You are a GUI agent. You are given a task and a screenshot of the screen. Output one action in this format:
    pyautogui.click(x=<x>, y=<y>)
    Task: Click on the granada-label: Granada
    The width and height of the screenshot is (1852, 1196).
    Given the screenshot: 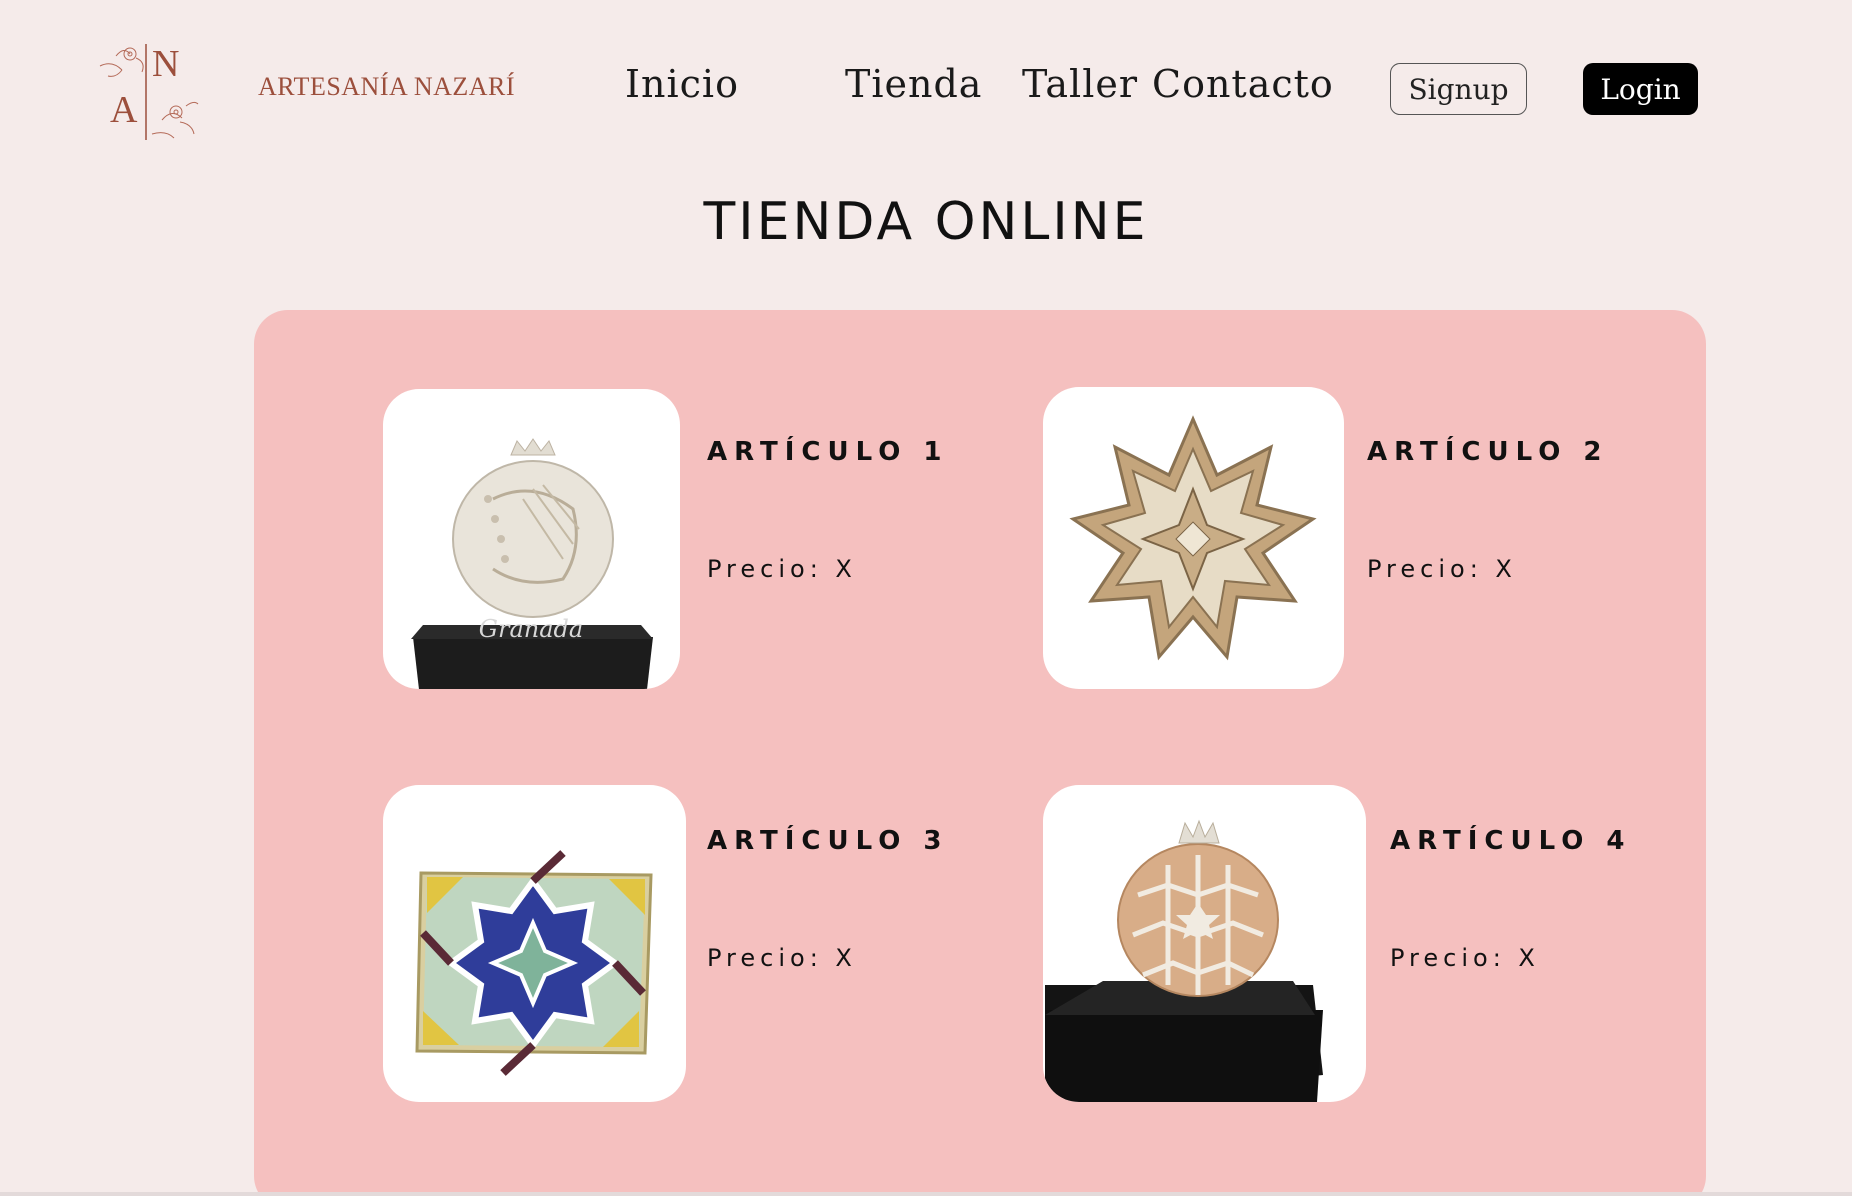 What is the action you would take?
    pyautogui.click(x=531, y=629)
    